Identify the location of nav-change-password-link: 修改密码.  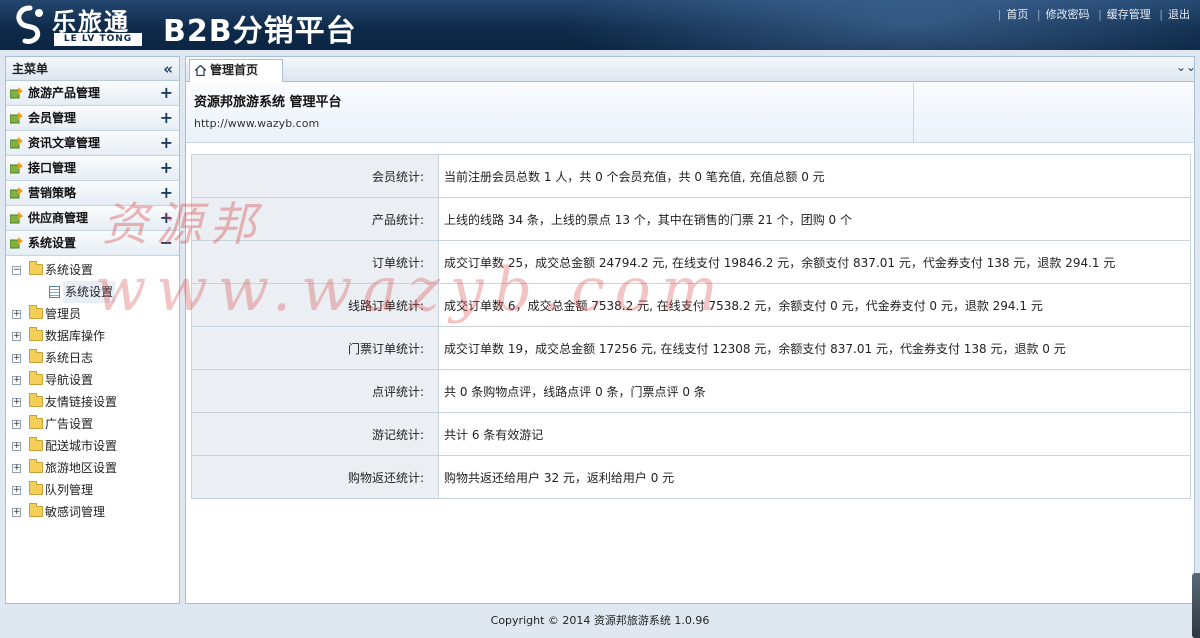
(1068, 14).